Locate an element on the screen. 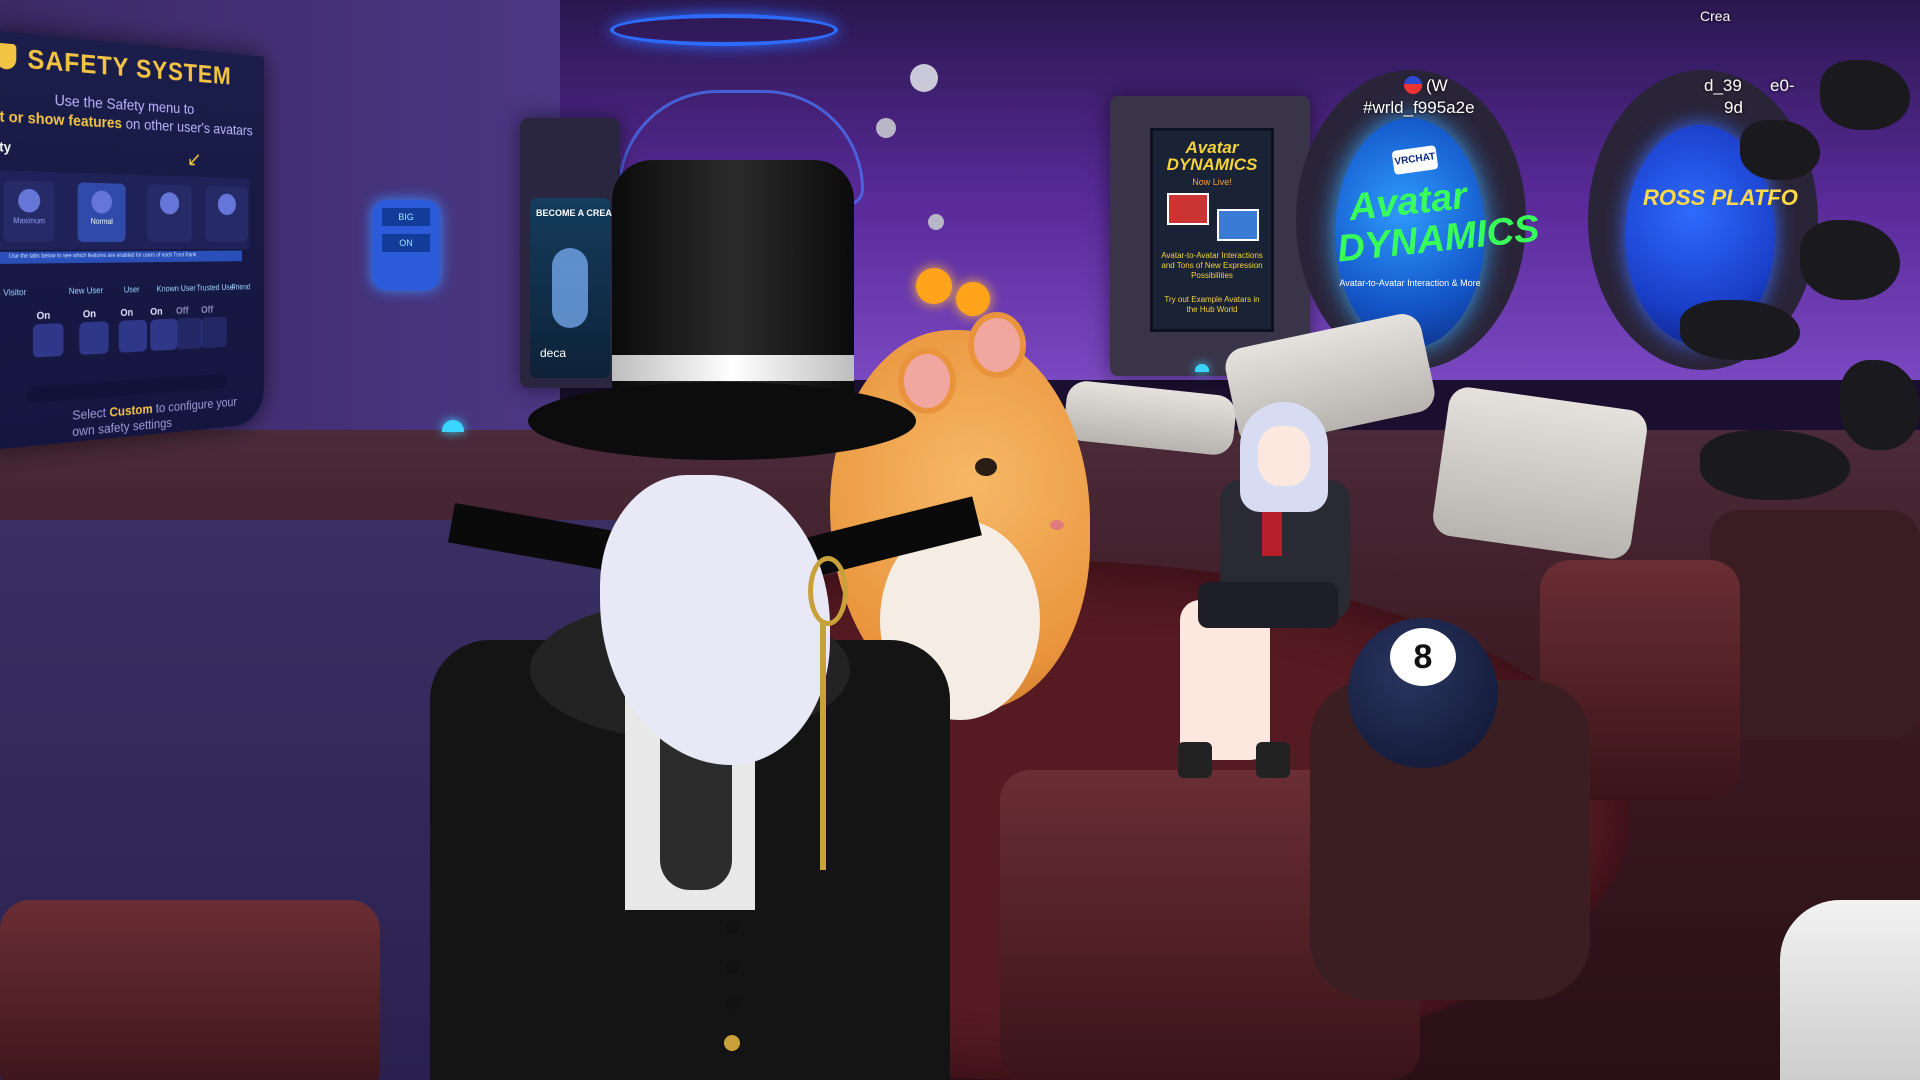 The image size is (1920, 1080). safety-title: SAFETY SYSTEM is located at coordinates (129, 66).